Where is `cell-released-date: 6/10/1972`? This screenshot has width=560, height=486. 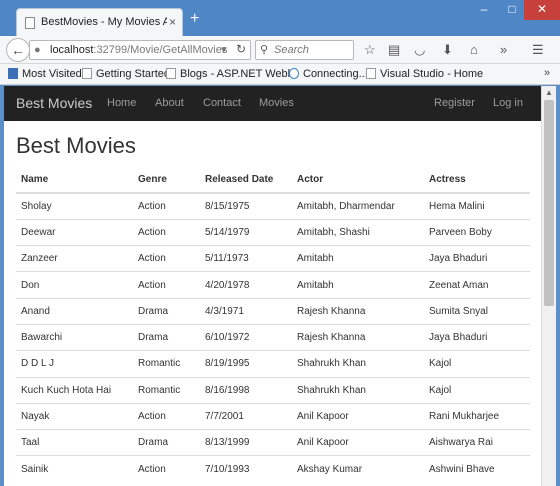 cell-released-date: 6/10/1972 is located at coordinates (246, 337).